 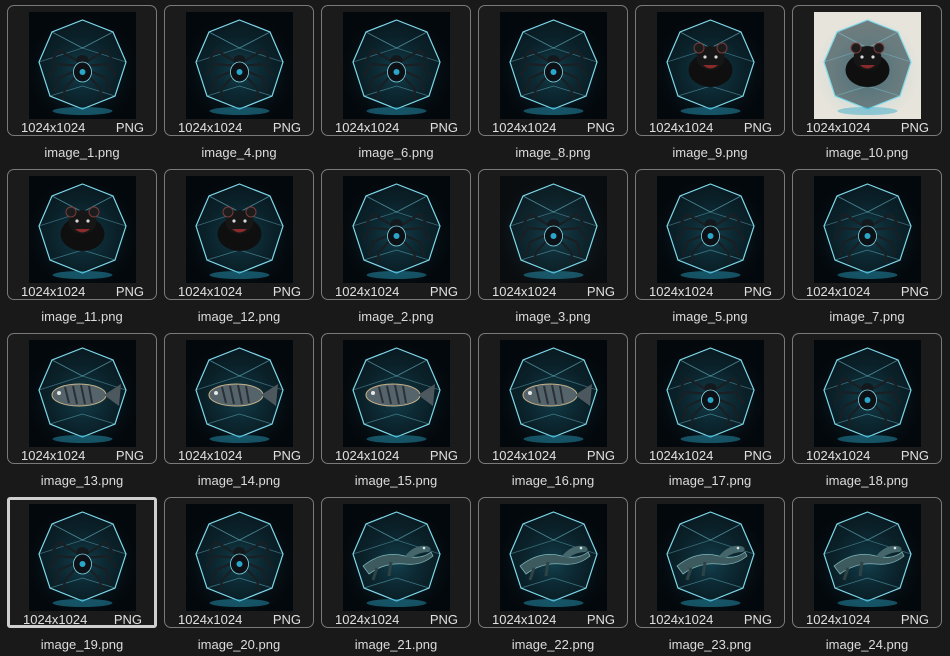 What do you see at coordinates (553, 316) in the screenshot?
I see `file-name: image_3.png` at bounding box center [553, 316].